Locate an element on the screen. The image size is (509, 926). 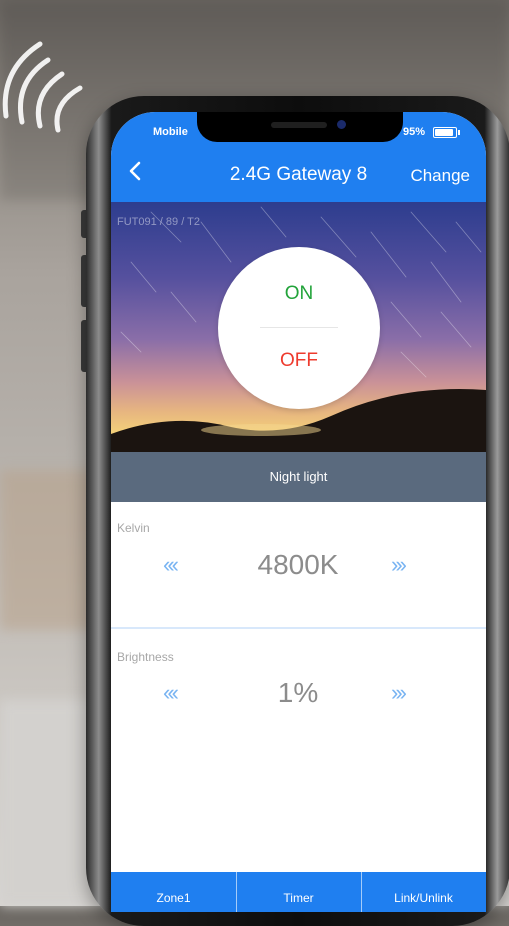
power-divider is located at coordinates (299, 327).